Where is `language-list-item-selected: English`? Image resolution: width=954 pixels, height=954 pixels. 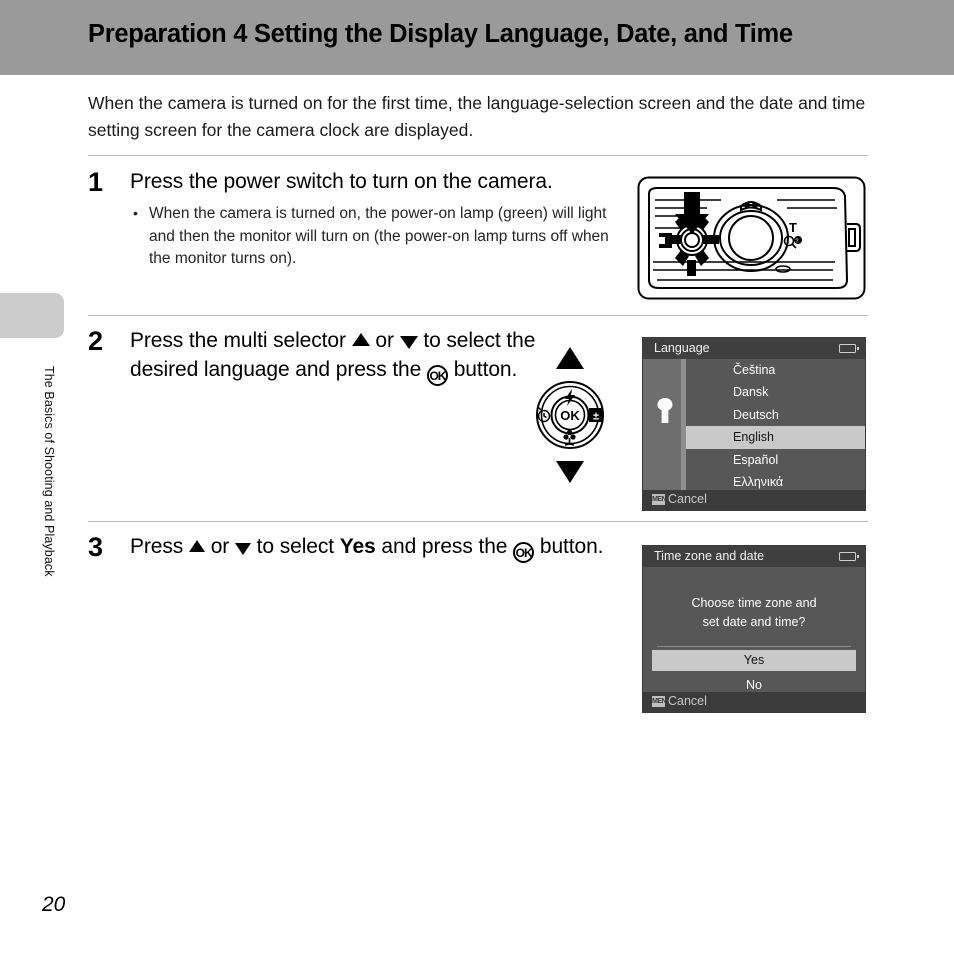 language-list-item-selected: English is located at coordinates (775, 437).